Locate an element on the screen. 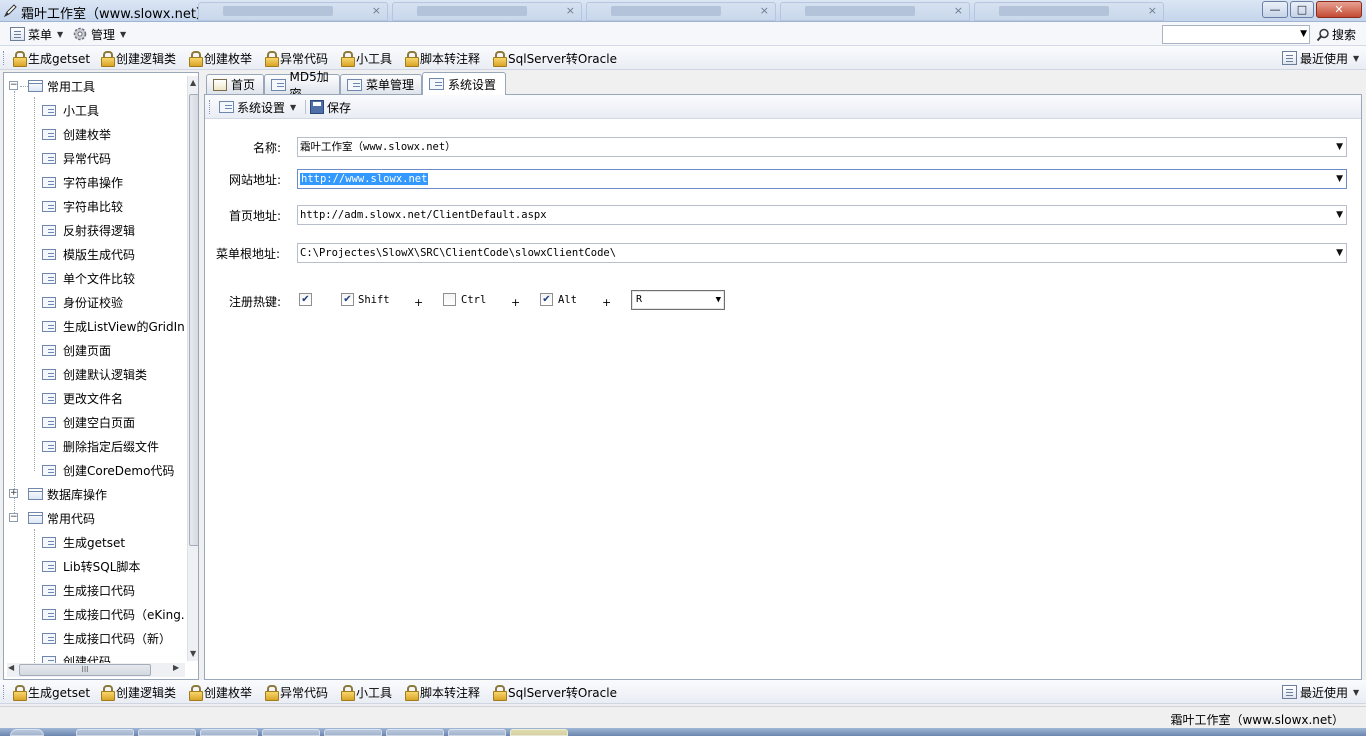 The height and width of the screenshot is (736, 1366). tree-item: 字符串比较 is located at coordinates (82, 206).